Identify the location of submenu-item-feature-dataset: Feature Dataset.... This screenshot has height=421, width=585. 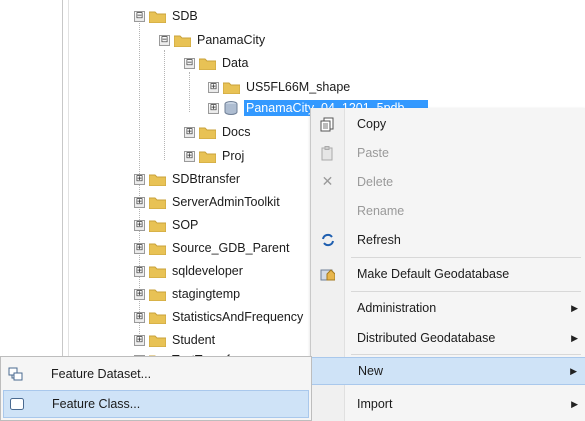
(156, 374).